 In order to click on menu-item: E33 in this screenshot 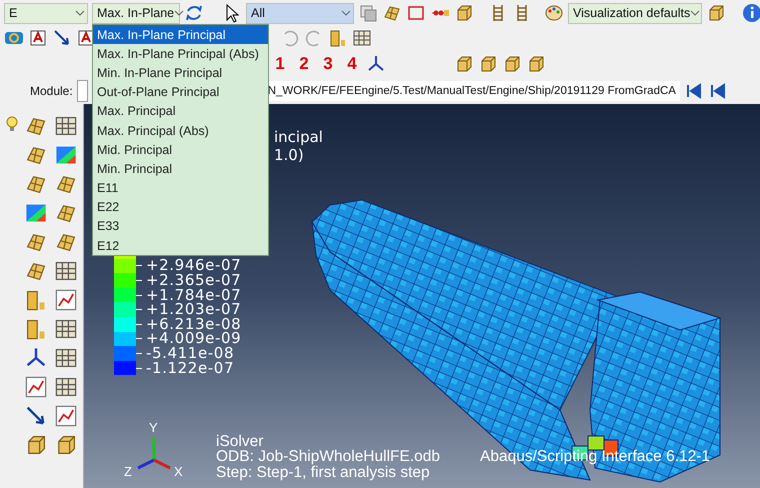, I will do `click(180, 226)`.